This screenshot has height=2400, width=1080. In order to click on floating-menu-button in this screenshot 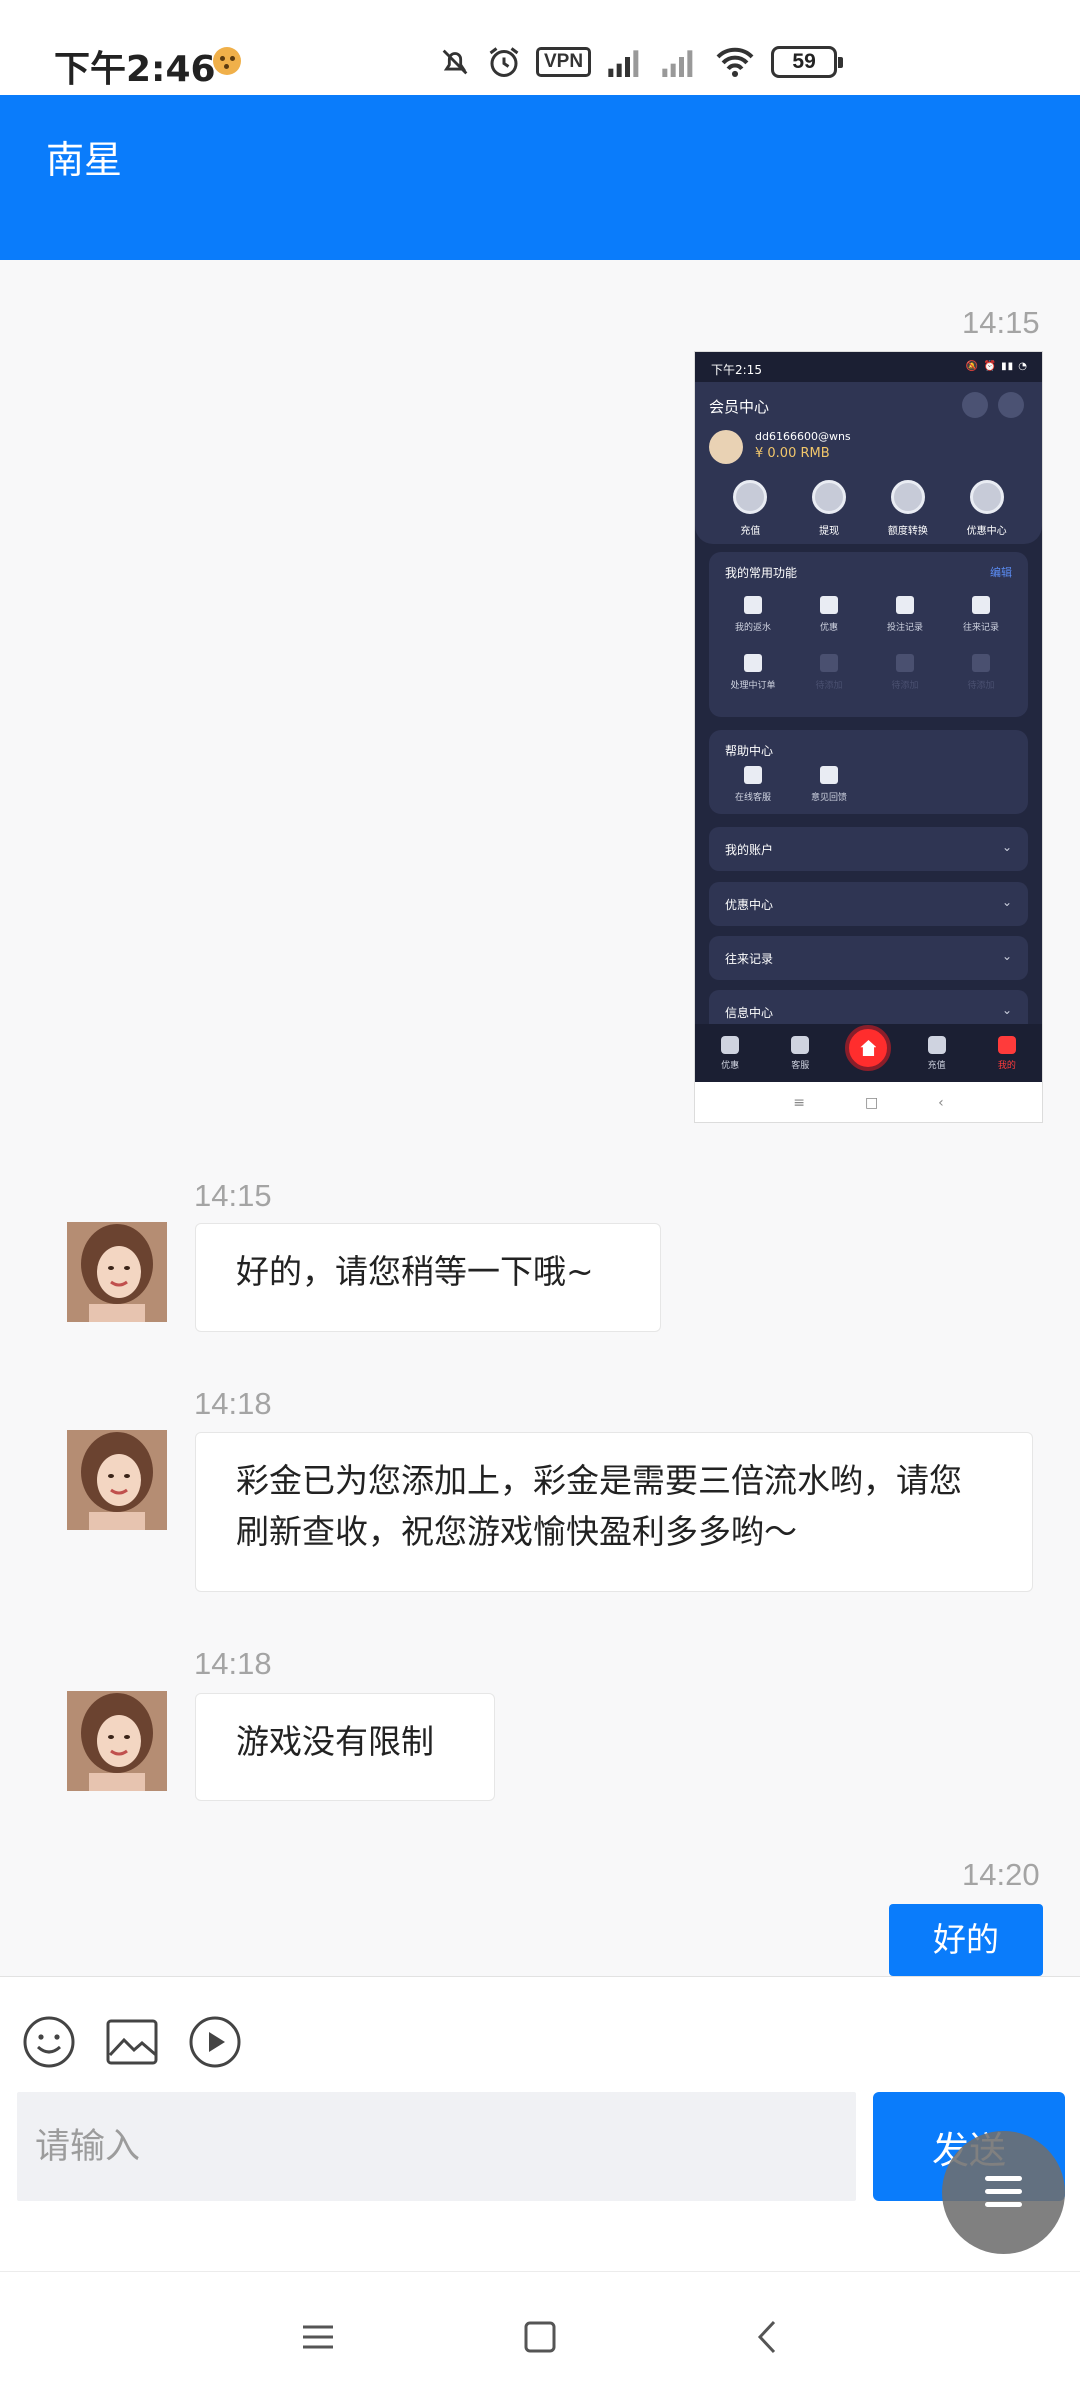, I will do `click(1003, 2192)`.